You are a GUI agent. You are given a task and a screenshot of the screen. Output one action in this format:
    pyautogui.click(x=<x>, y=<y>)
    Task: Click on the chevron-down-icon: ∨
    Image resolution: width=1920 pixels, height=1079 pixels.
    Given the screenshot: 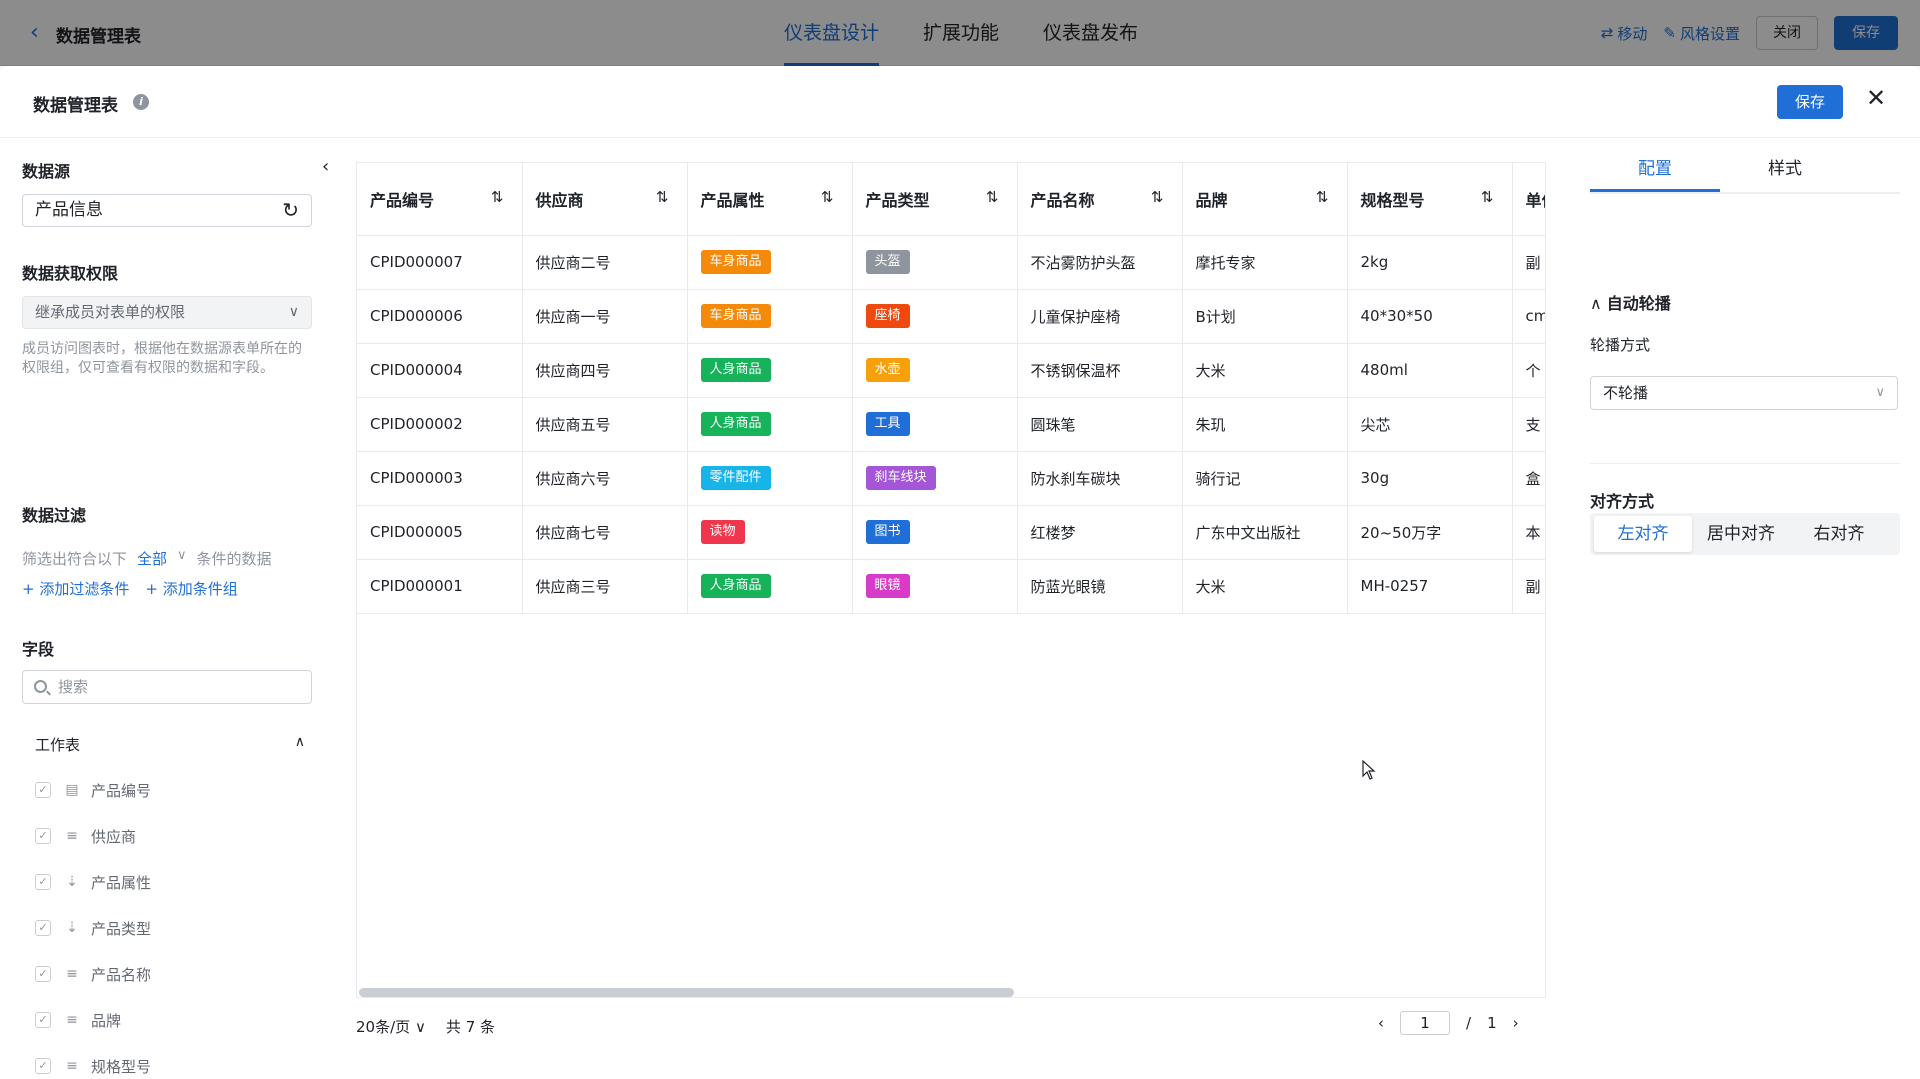 What is the action you would take?
    pyautogui.click(x=182, y=558)
    